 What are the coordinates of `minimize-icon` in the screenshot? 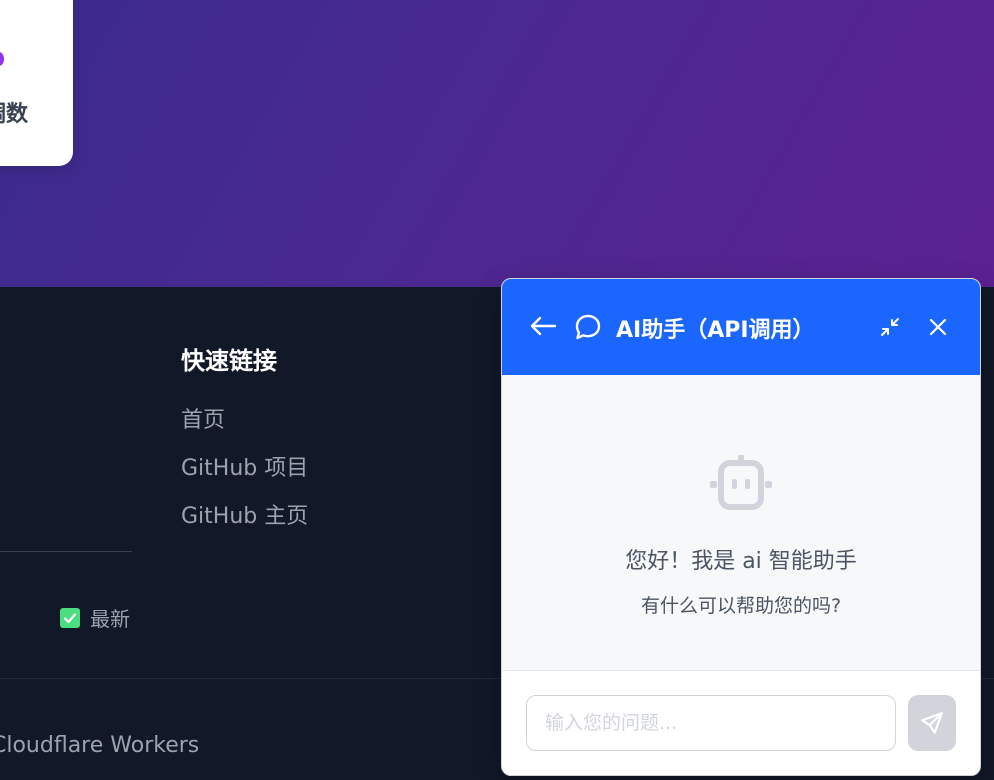 It's located at (890, 327).